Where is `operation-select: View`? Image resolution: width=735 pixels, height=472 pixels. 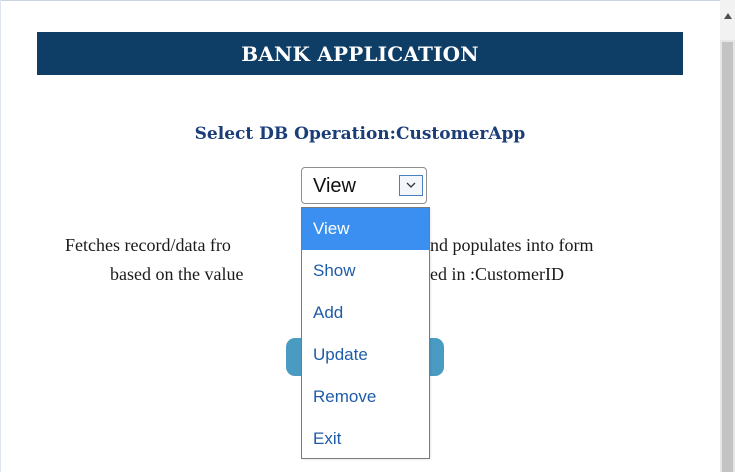
operation-select: View is located at coordinates (364, 185).